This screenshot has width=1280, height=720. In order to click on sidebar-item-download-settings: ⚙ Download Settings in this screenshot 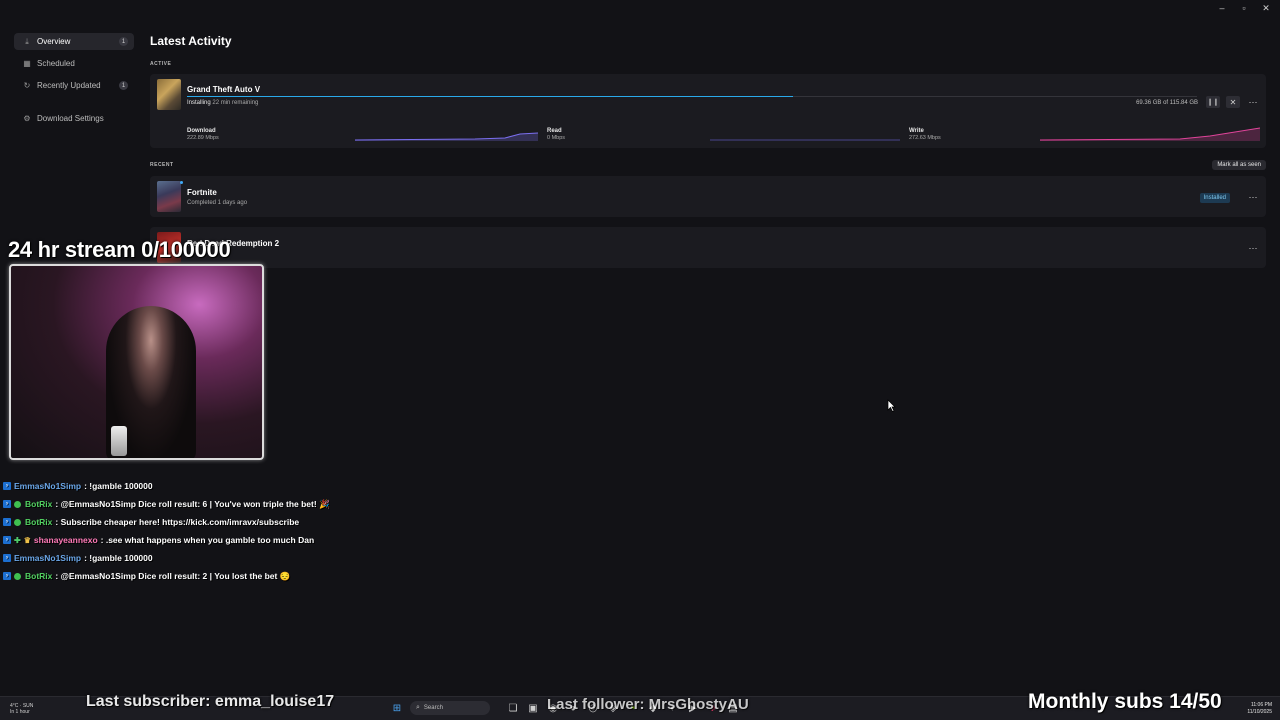, I will do `click(74, 118)`.